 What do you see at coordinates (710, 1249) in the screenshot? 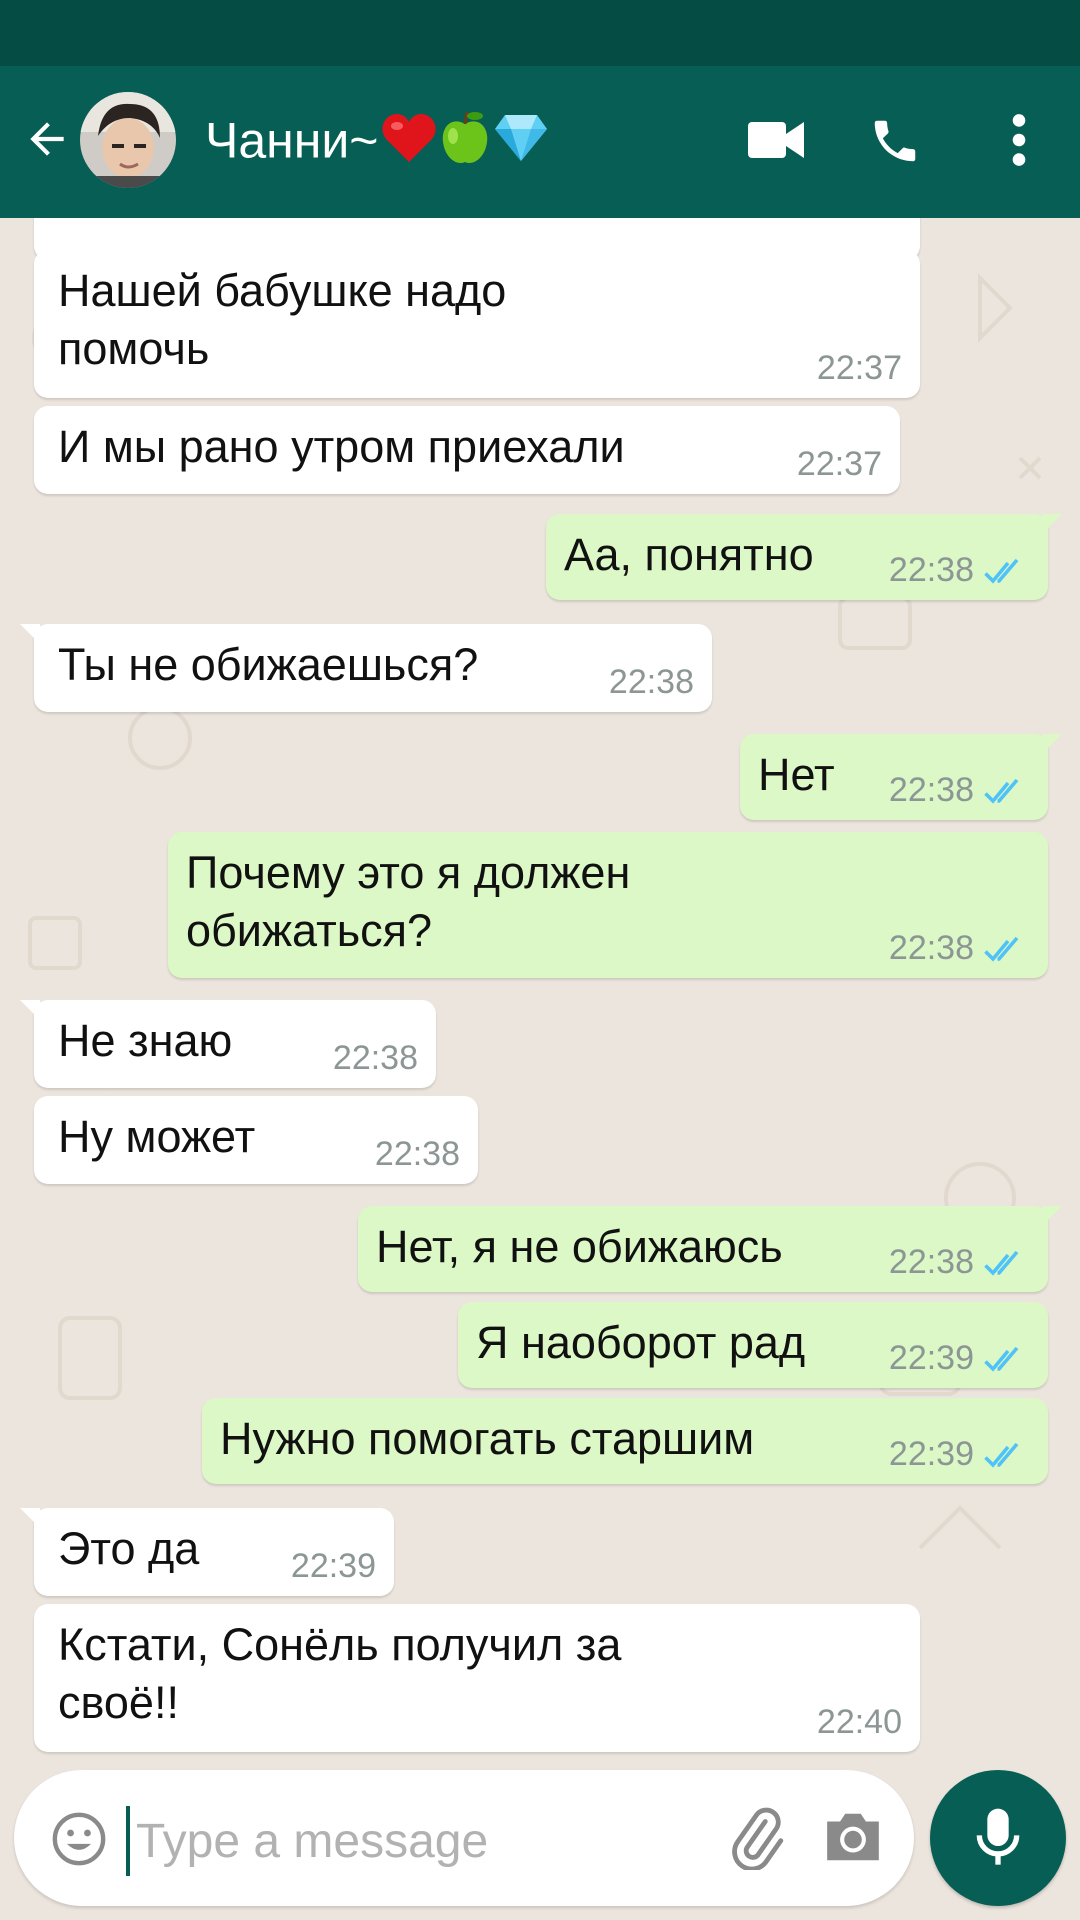
I see `message-bubble-outgoing: Нет, я не обижаюсь 22:38` at bounding box center [710, 1249].